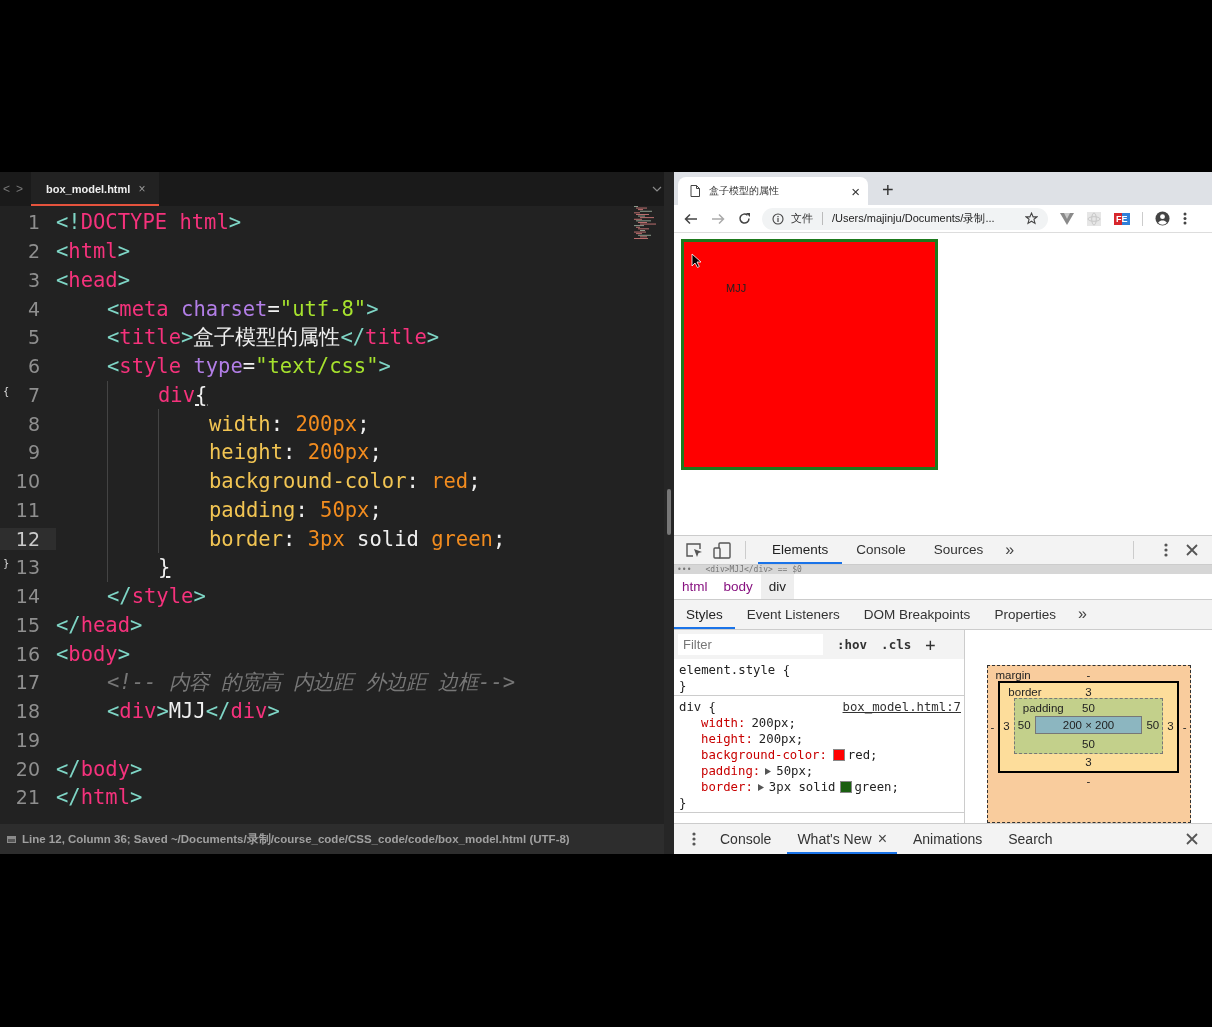 This screenshot has width=1212, height=1027. I want to click on property-value: green;, so click(876, 787).